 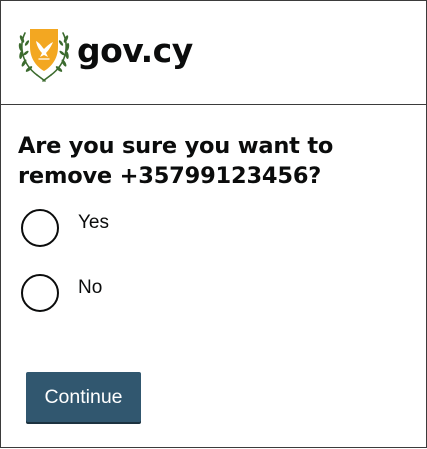 I want to click on remove-confirmation-radios: Yes No, so click(x=65, y=272).